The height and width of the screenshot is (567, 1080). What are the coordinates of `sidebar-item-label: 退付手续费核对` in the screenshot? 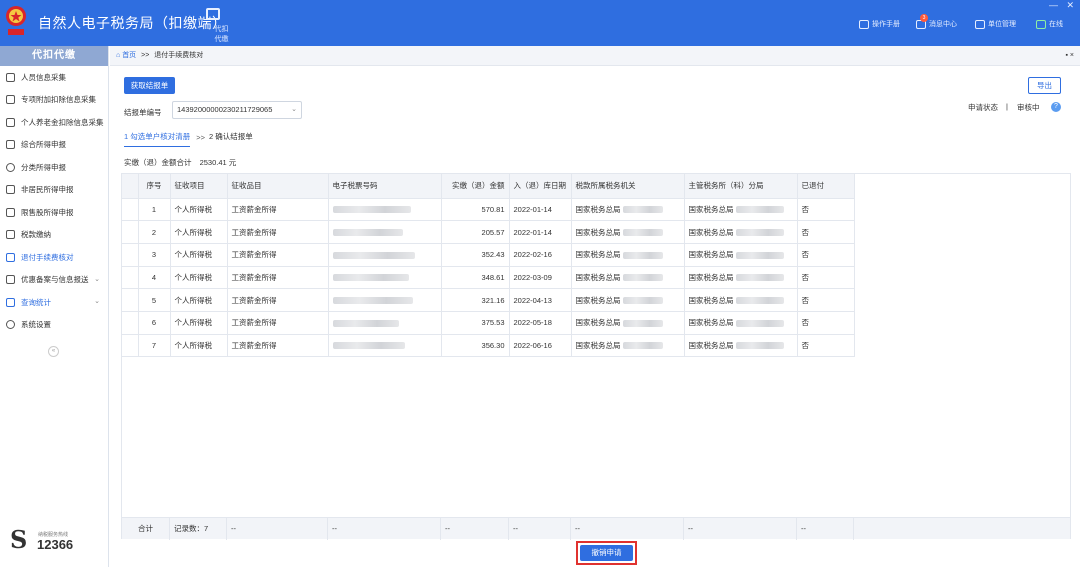 It's located at (47, 257).